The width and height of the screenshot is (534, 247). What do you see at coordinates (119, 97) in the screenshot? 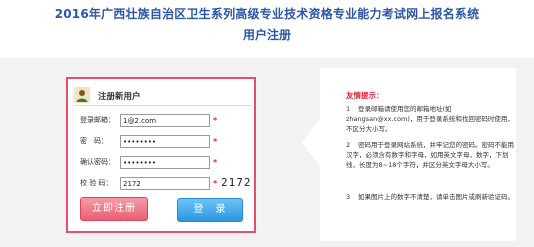
I see `form-heading: 注册新用户` at bounding box center [119, 97].